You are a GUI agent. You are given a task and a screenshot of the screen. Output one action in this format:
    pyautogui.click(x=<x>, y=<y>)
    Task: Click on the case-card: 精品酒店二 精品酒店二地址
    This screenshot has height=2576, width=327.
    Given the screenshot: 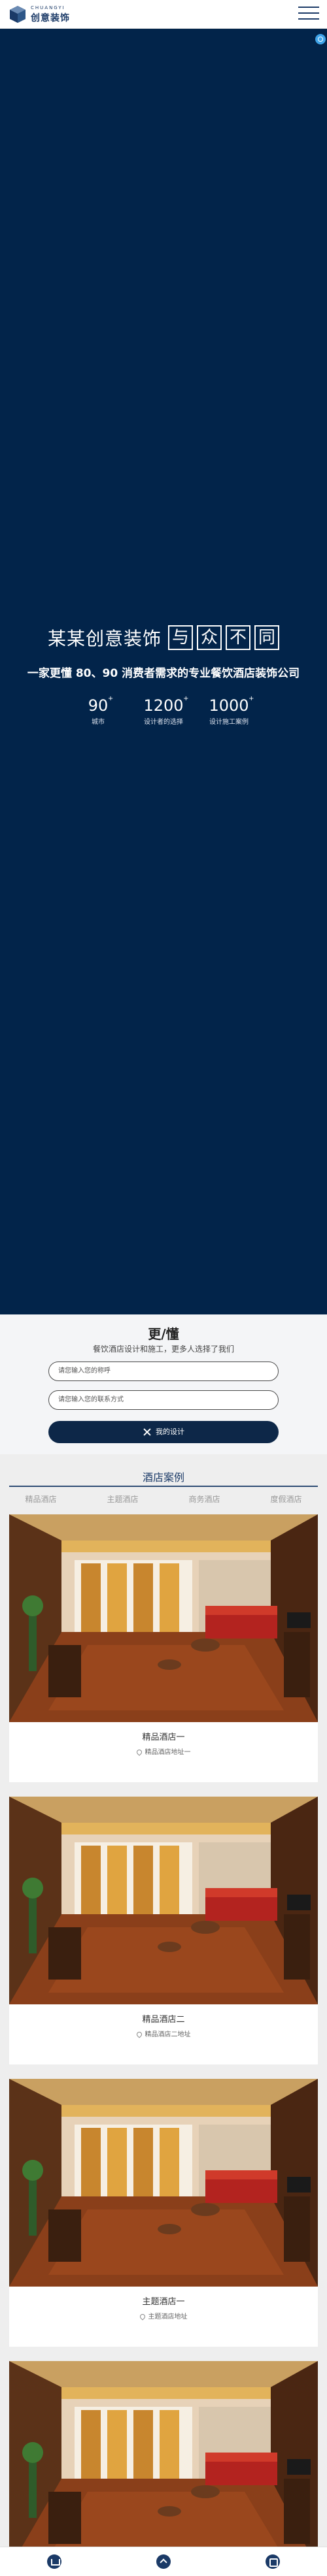 What is the action you would take?
    pyautogui.click(x=163, y=1930)
    